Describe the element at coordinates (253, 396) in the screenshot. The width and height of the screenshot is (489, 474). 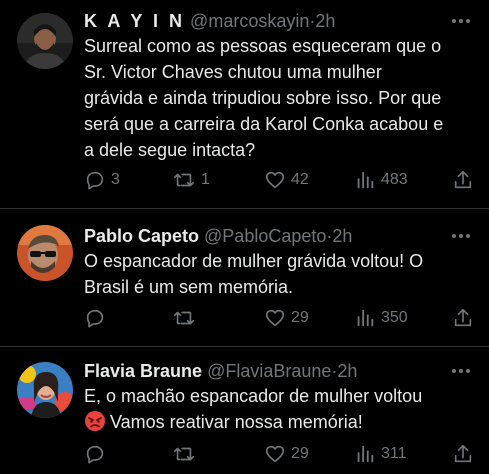
I see `tweet-text-line: E, o machão espancador de mulher voltou` at that location.